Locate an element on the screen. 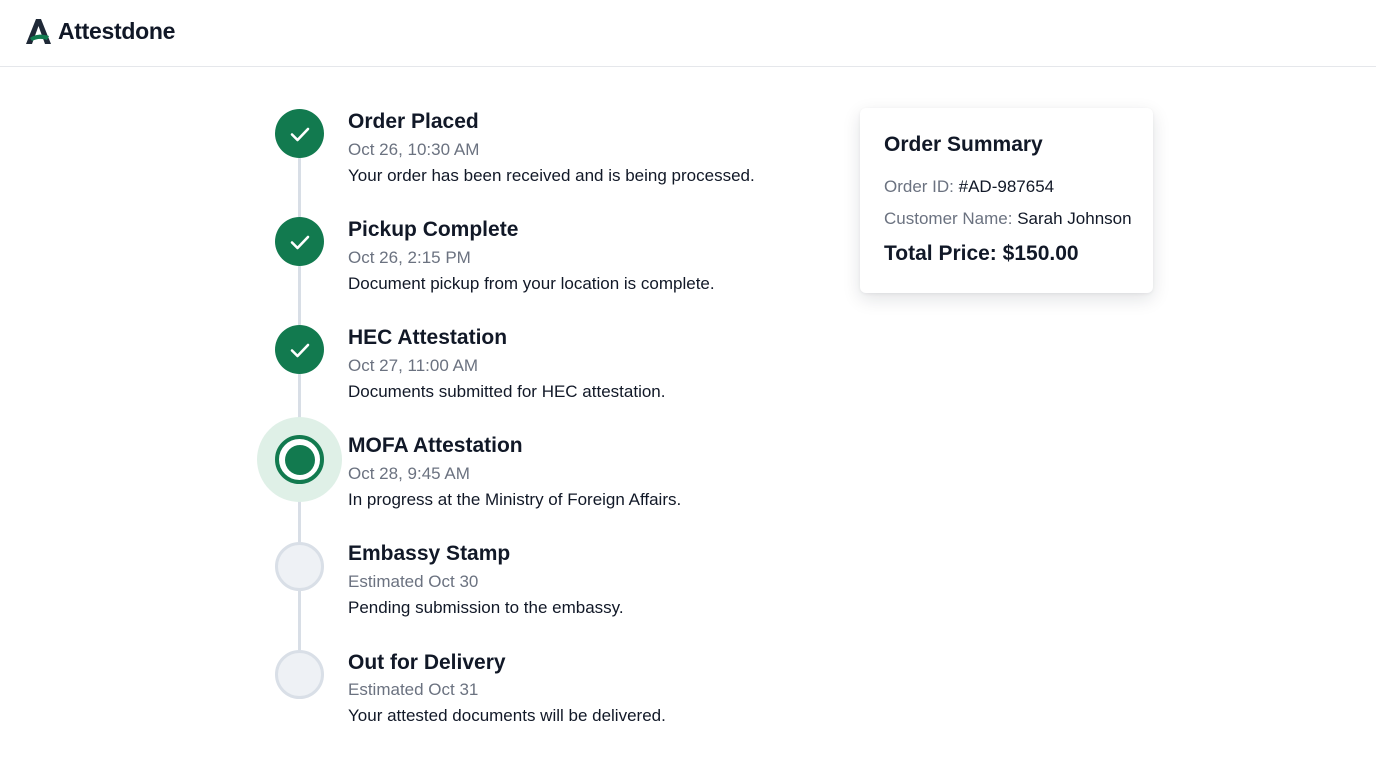  total-price-label: Total Price: is located at coordinates (940, 253).